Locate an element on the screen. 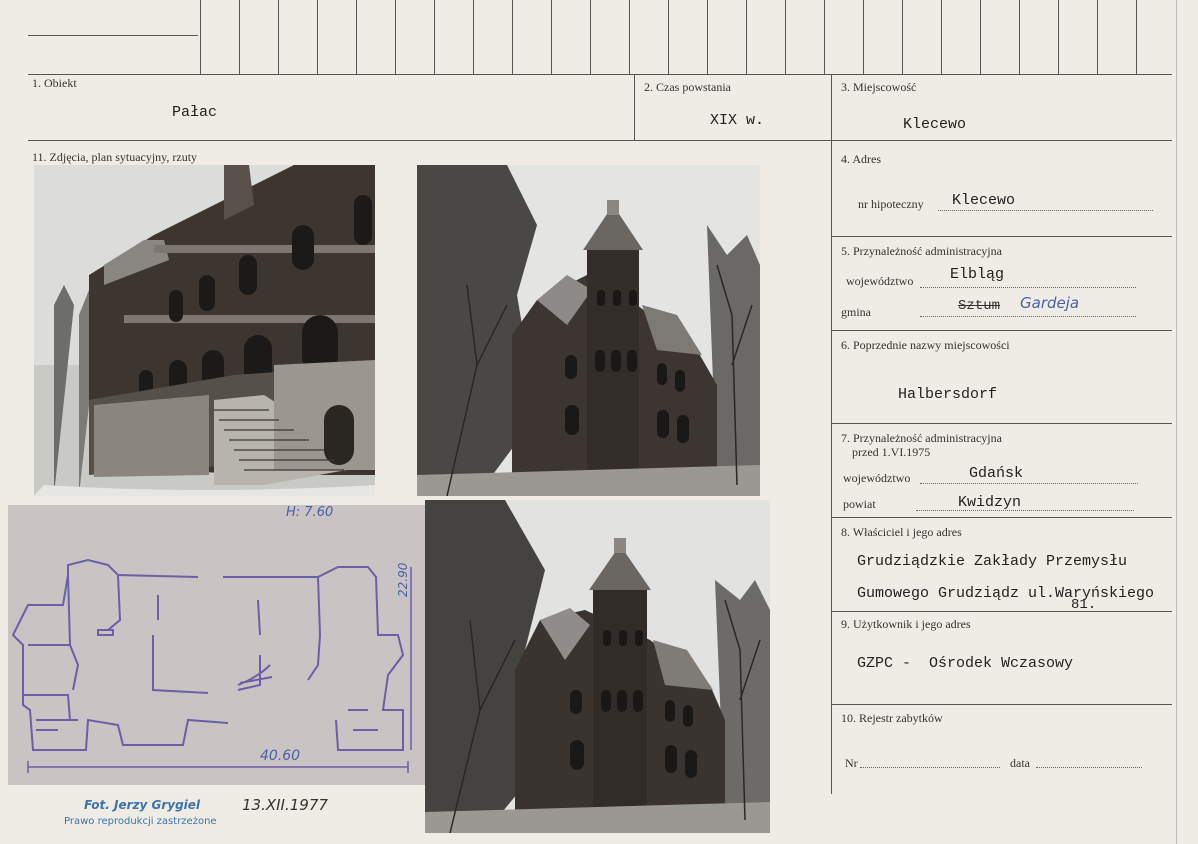 The height and width of the screenshot is (844, 1198). register-nr-label: Nr is located at coordinates (851, 763).